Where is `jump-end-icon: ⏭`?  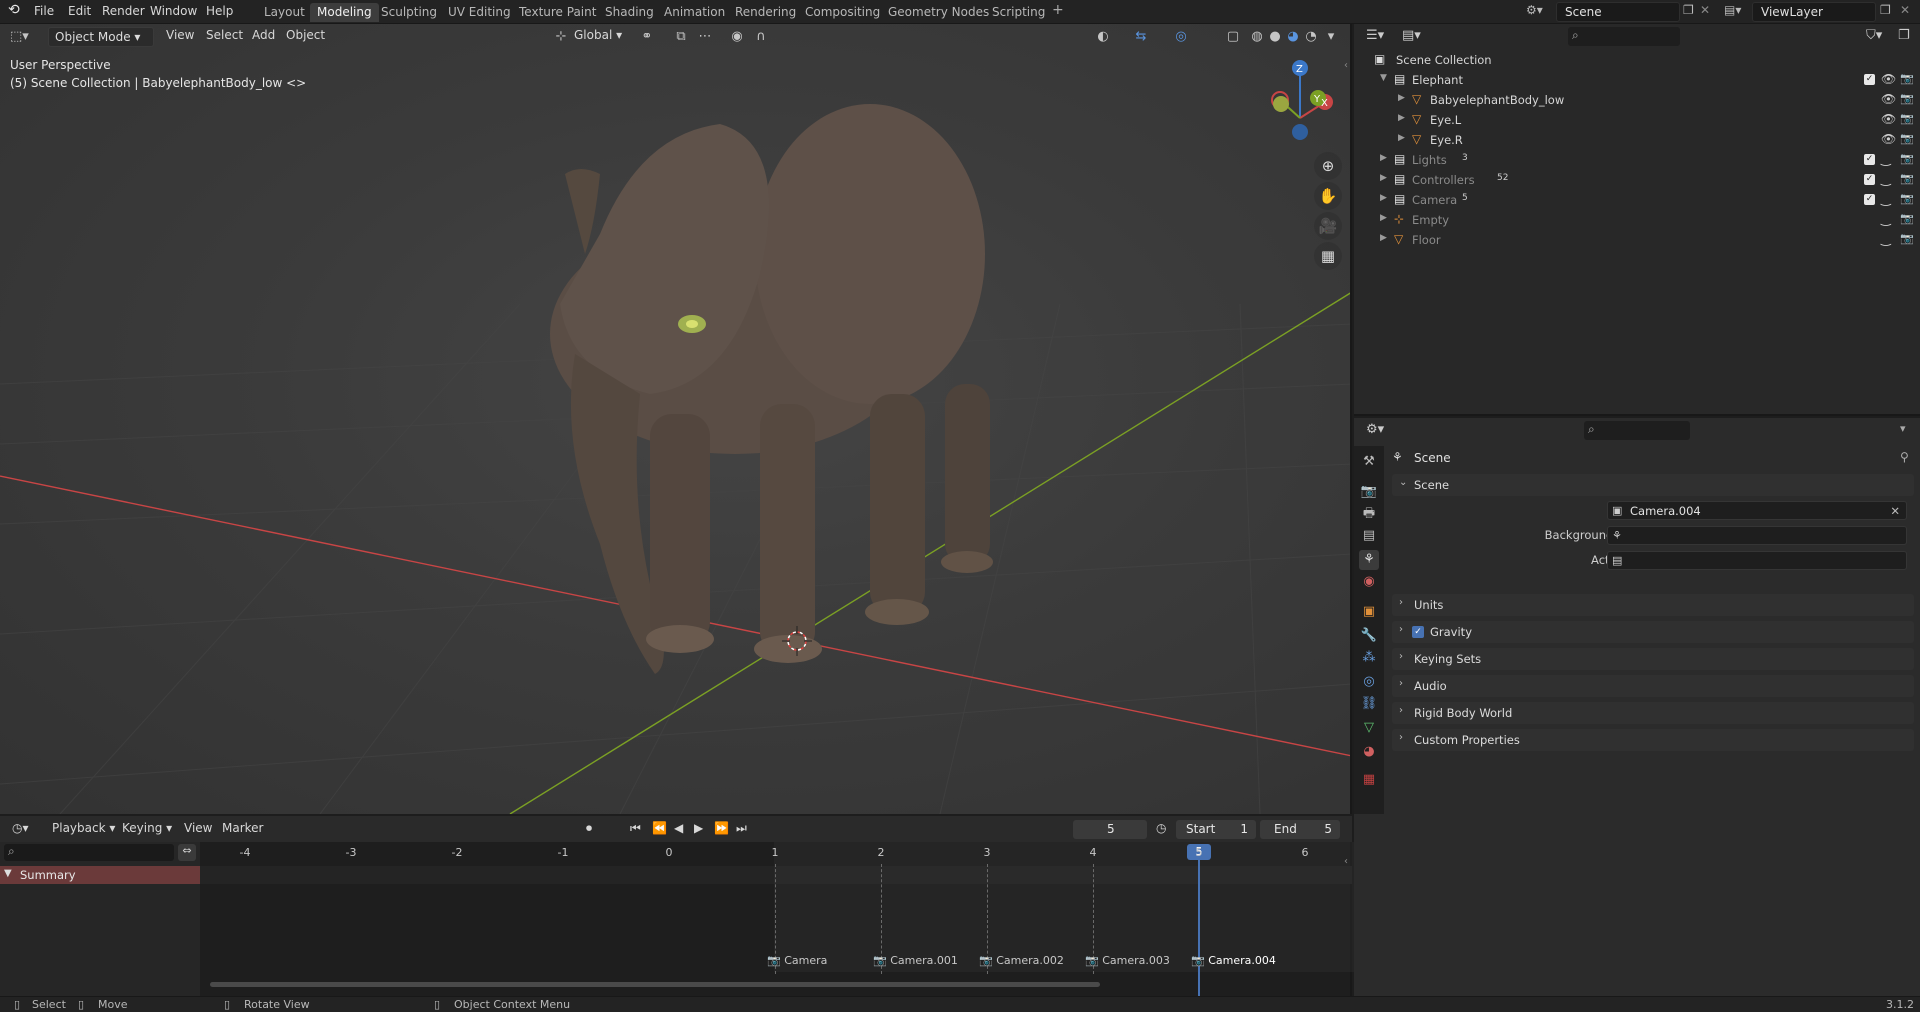
jump-end-icon: ⏭ is located at coordinates (741, 828).